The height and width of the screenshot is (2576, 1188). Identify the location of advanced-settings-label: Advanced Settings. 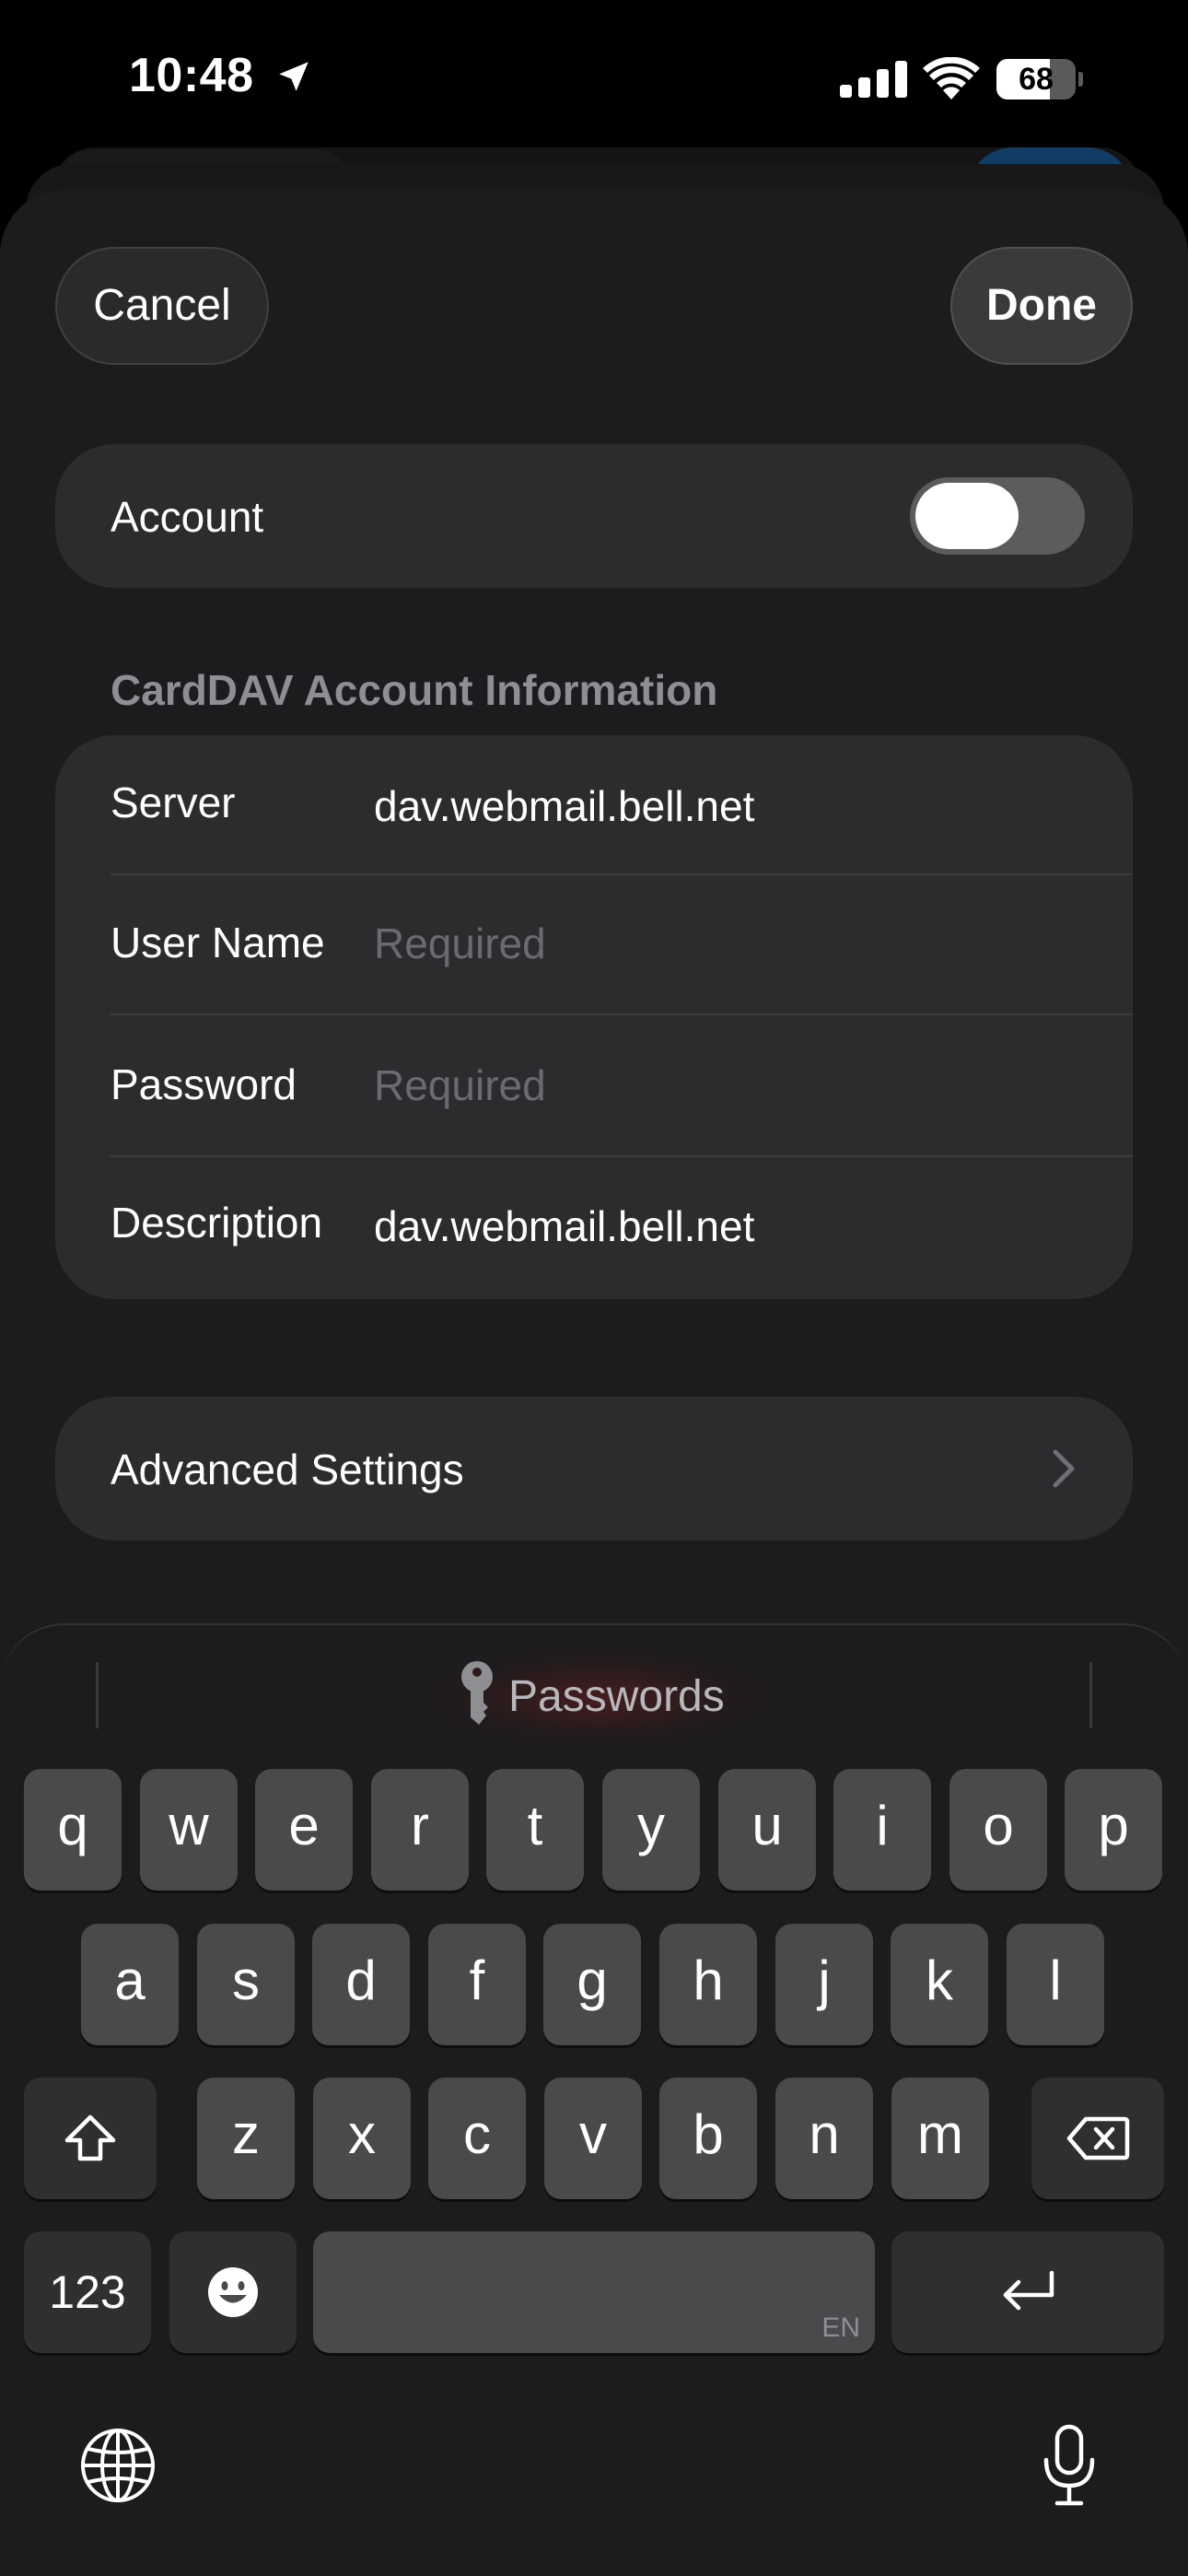
(287, 1469).